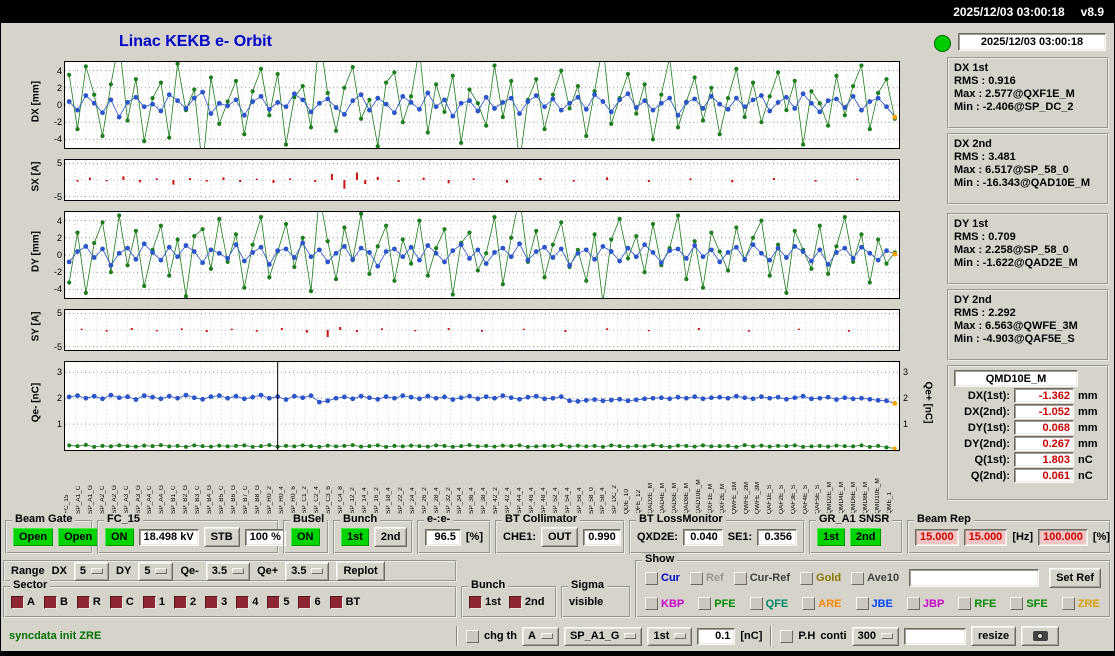 The height and width of the screenshot is (656, 1115). Describe the element at coordinates (307, 571) in the screenshot. I see `range-qep-menu: 3.5` at that location.